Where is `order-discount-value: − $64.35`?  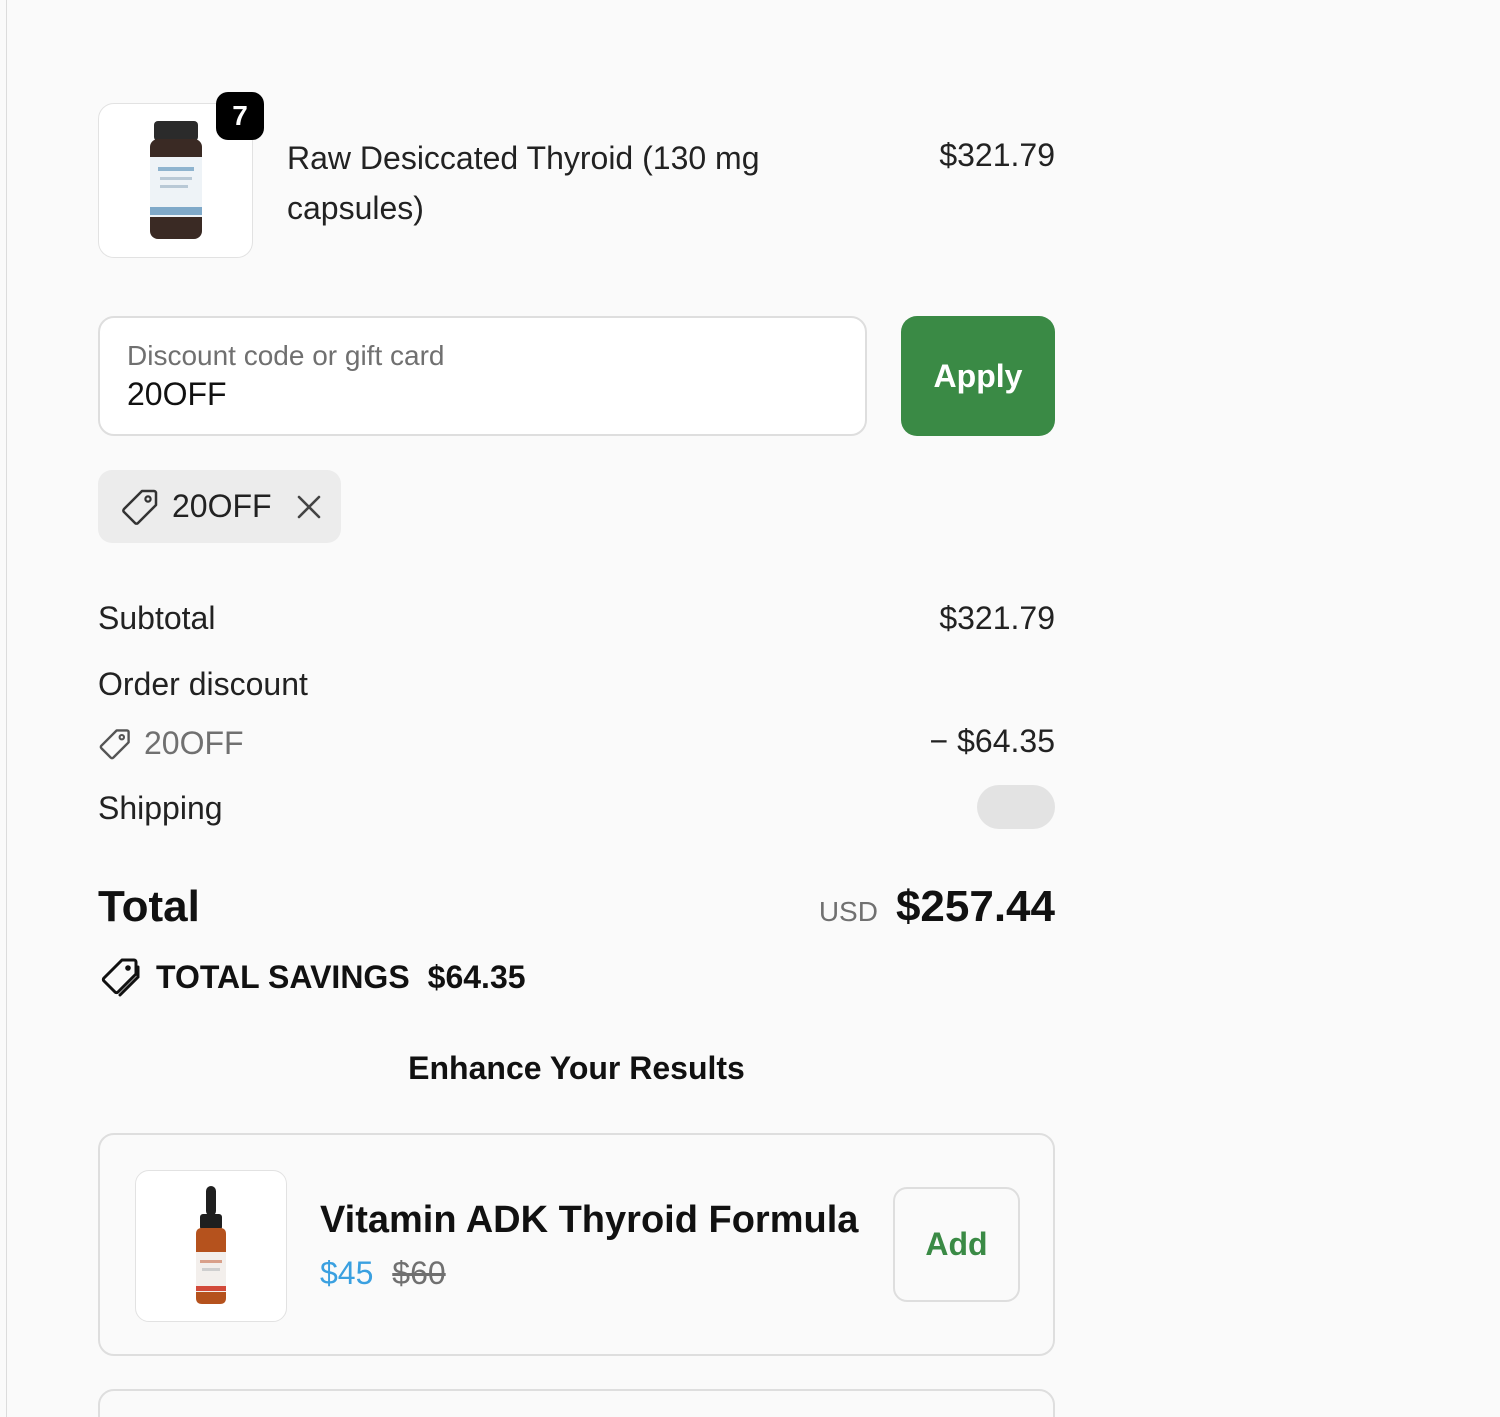
order-discount-value: − $64.35 is located at coordinates (992, 741).